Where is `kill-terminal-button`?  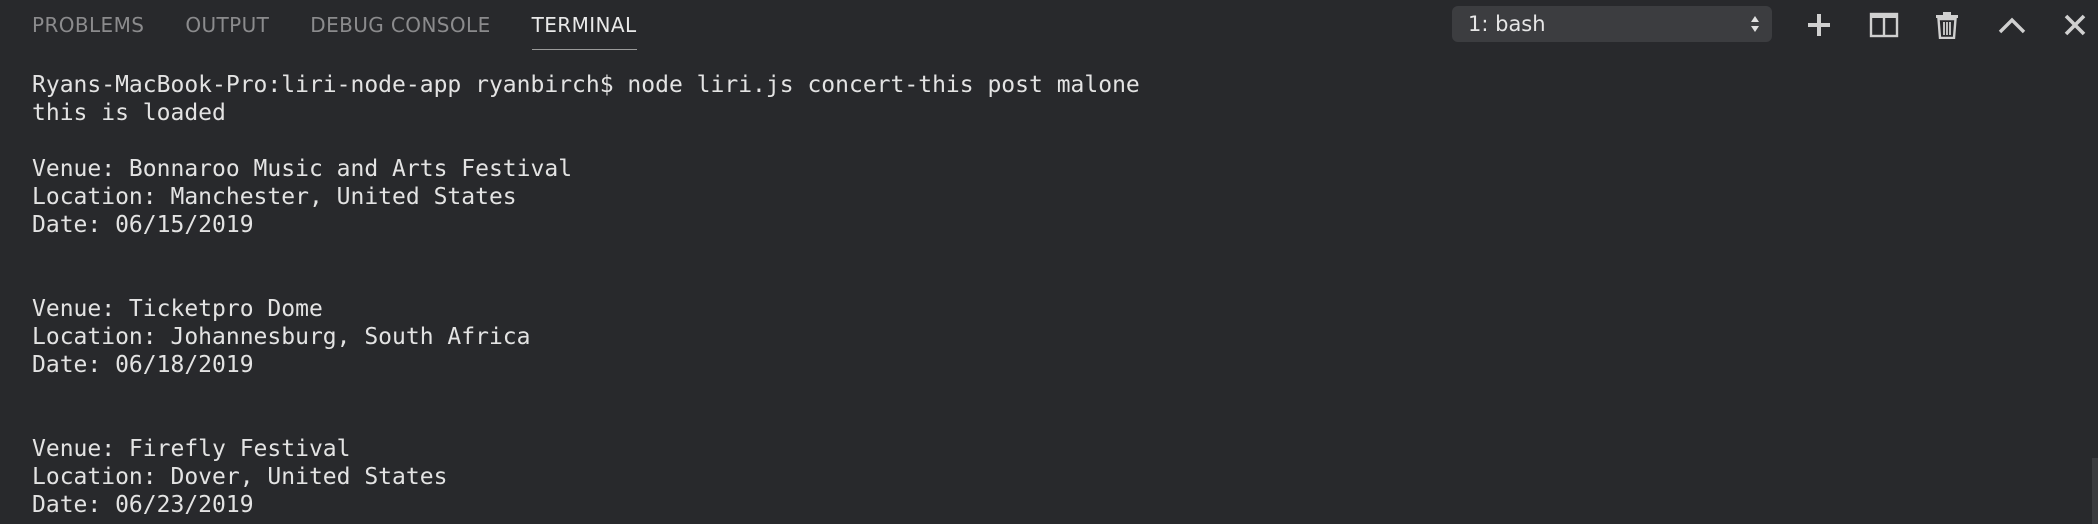 kill-terminal-button is located at coordinates (1947, 25).